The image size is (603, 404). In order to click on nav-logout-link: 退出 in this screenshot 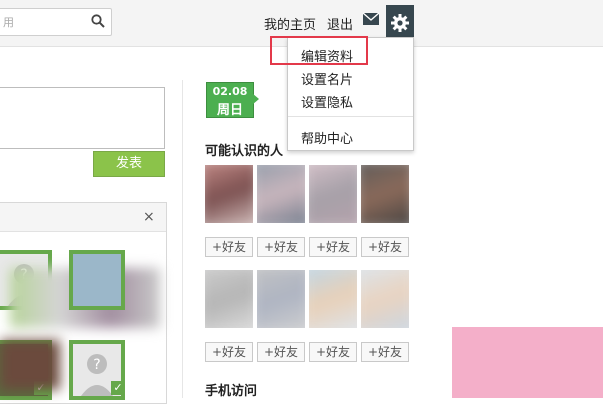, I will do `click(340, 23)`.